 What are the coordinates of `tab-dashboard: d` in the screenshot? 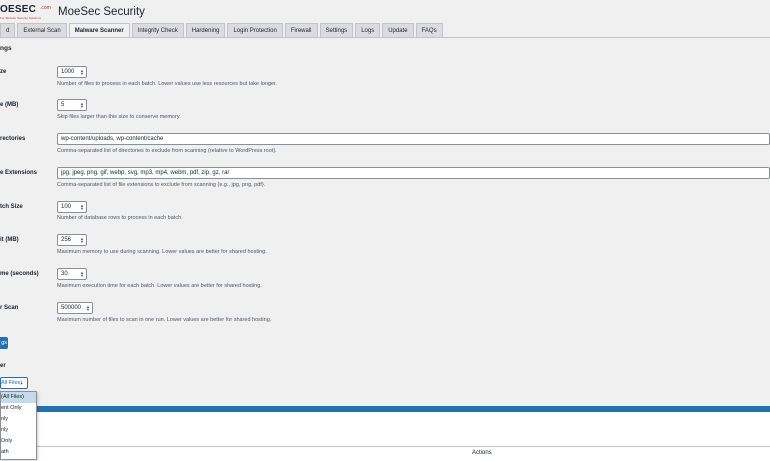 It's located at (8, 30).